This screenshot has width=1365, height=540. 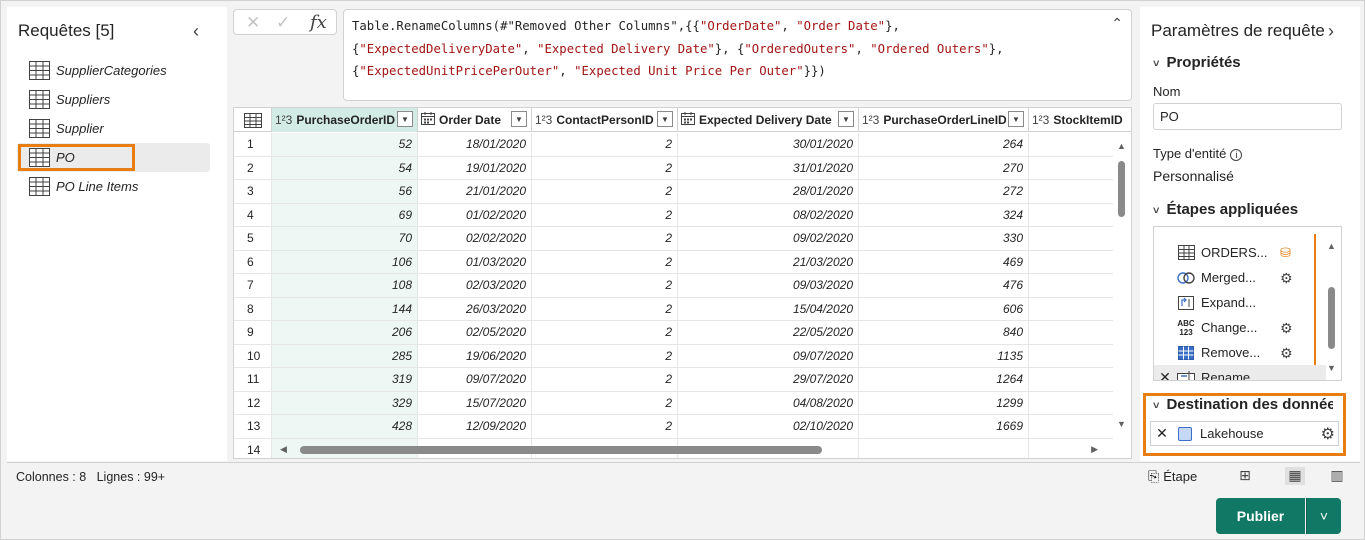 I want to click on applied-steps-section-header: ˅ Étapes appliquées, so click(x=1225, y=209).